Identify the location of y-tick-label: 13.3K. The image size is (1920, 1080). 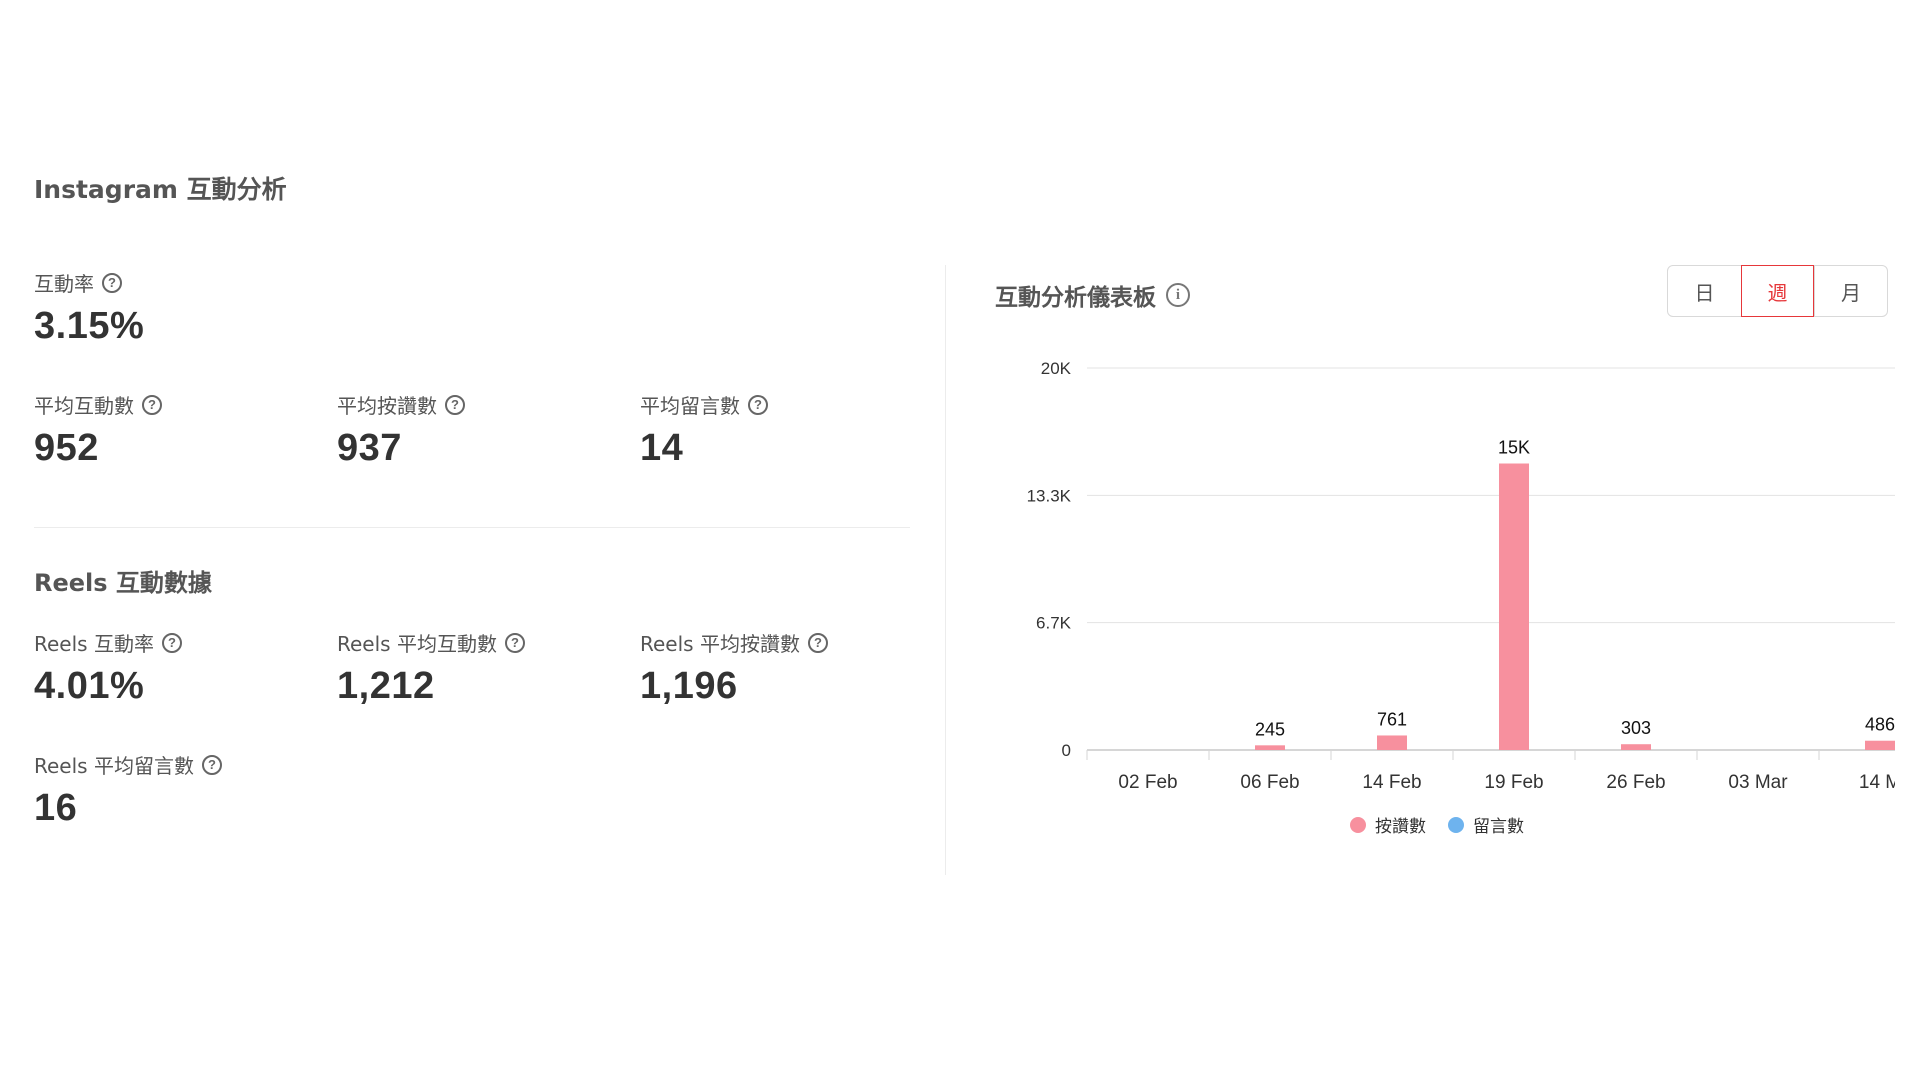
(1049, 495).